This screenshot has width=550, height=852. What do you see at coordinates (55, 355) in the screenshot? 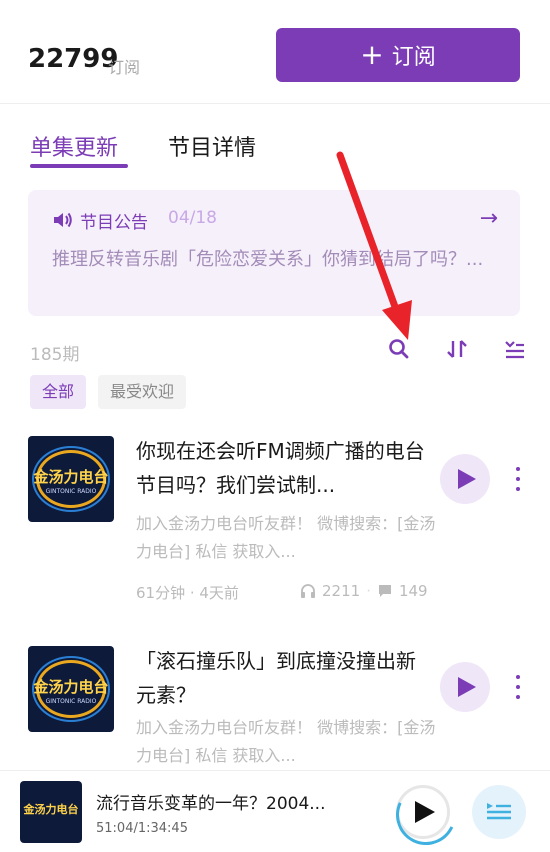
I see `episode-count: 185期` at bounding box center [55, 355].